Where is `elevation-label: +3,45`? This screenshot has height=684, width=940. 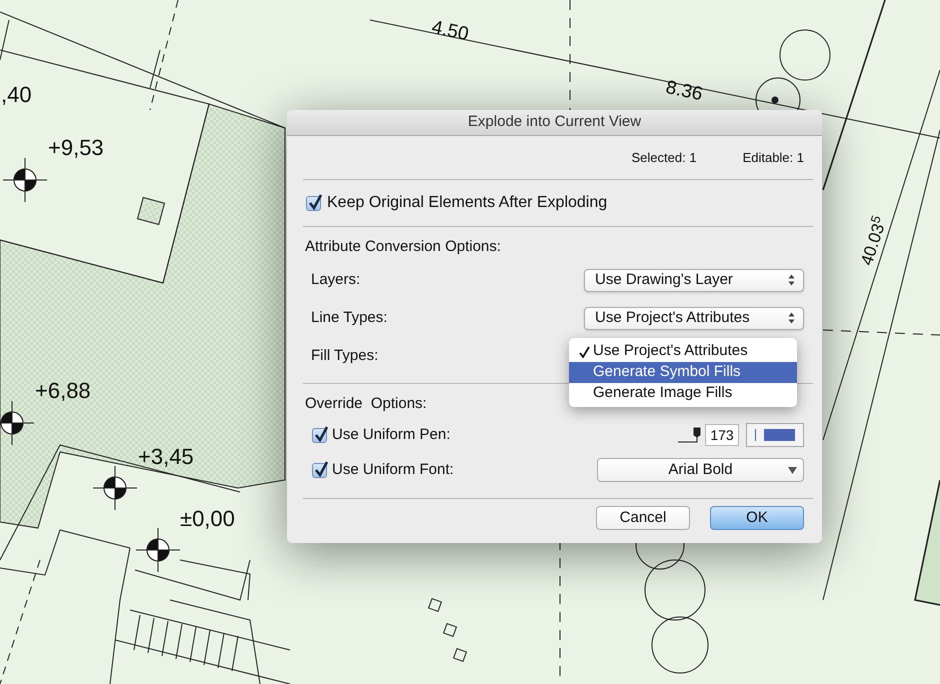
elevation-label: +3,45 is located at coordinates (166, 457).